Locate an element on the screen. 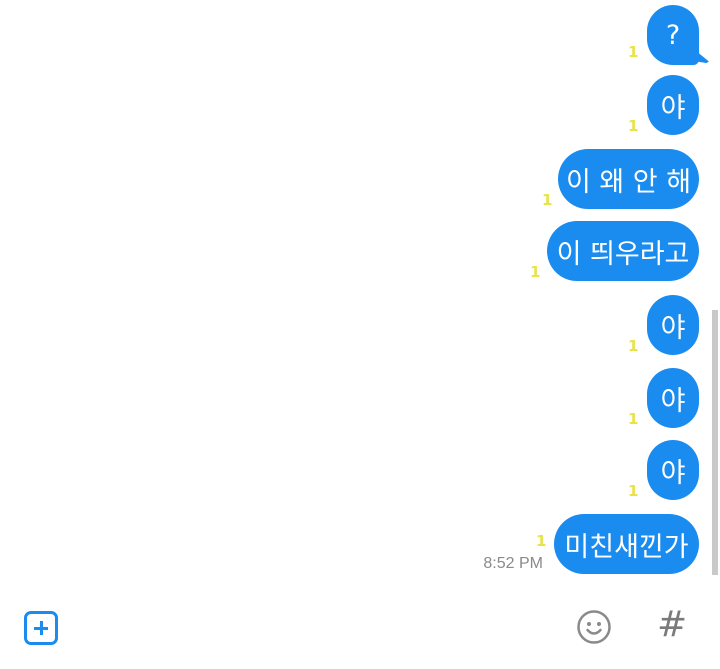  message-bubble: 미친새낀가 is located at coordinates (626, 544).